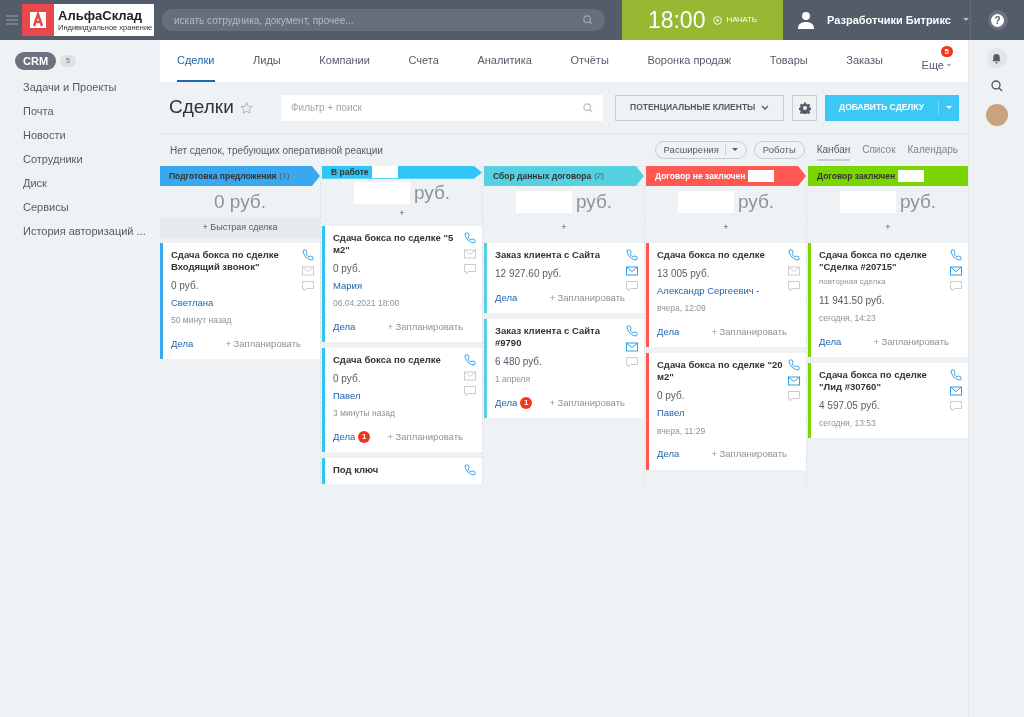 This screenshot has height=717, width=1024. What do you see at coordinates (236, 261) in the screenshot?
I see `deal-title: Сдача бокса по сделке Входящий звонок"` at bounding box center [236, 261].